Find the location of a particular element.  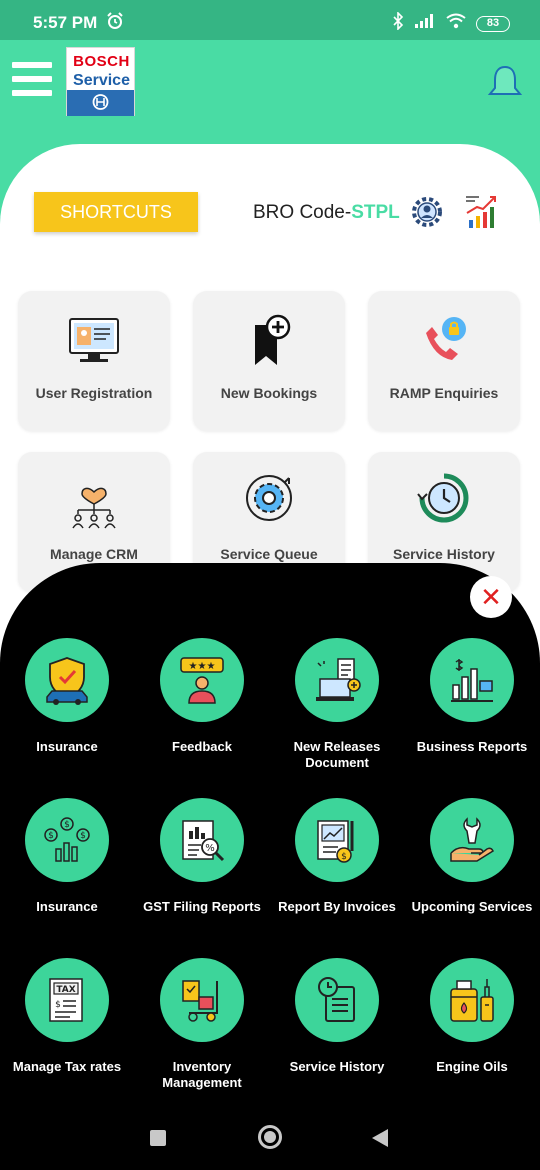

phone-enquiry-icon is located at coordinates (444, 341).